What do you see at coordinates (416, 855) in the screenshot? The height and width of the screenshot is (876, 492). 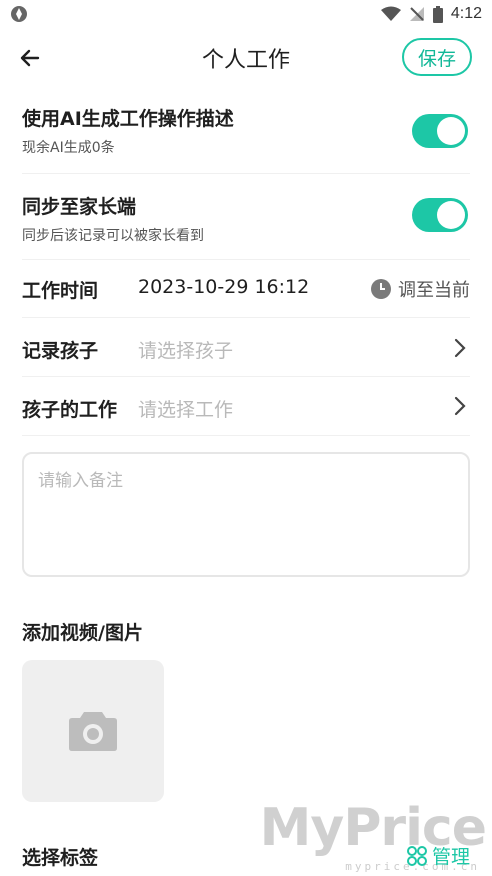 I see `grid-icon` at bounding box center [416, 855].